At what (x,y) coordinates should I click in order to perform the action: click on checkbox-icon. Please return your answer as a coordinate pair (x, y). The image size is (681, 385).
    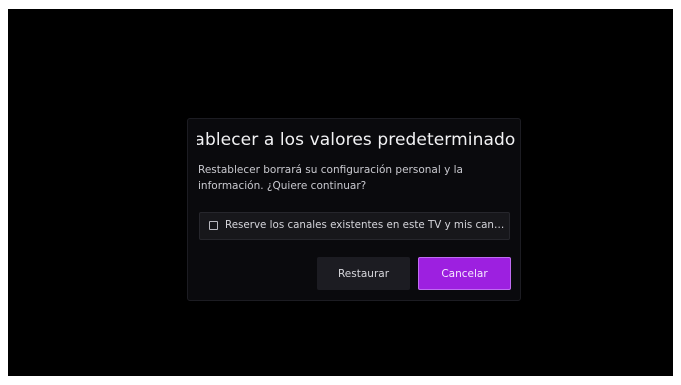
    Looking at the image, I should click on (213, 225).